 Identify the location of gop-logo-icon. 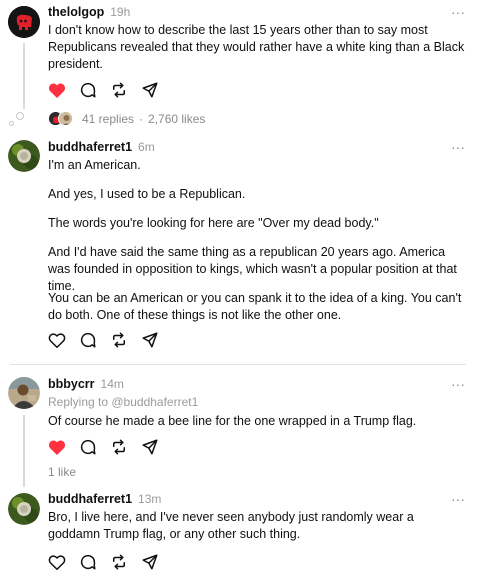
(24, 22).